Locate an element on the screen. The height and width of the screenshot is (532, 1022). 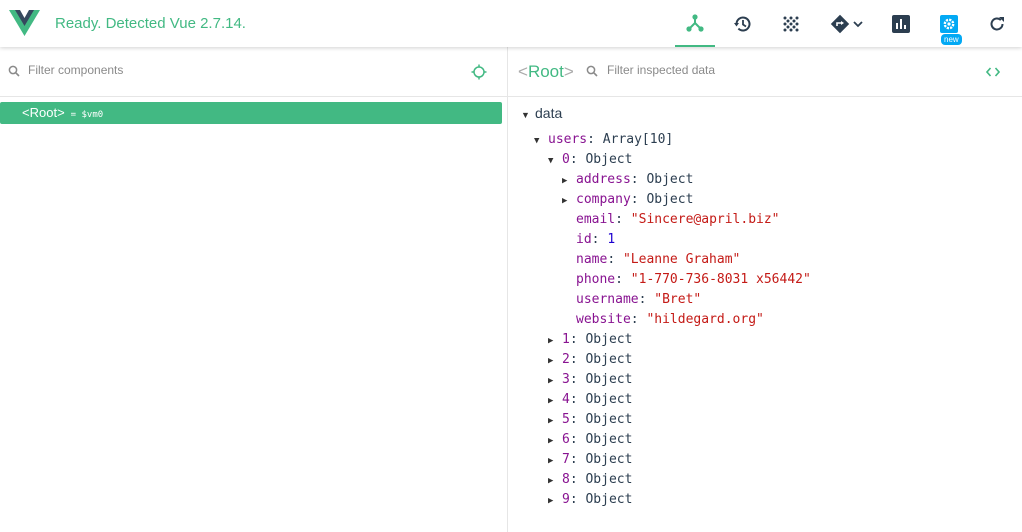
tree-row-id: id: 1 is located at coordinates (595, 240).